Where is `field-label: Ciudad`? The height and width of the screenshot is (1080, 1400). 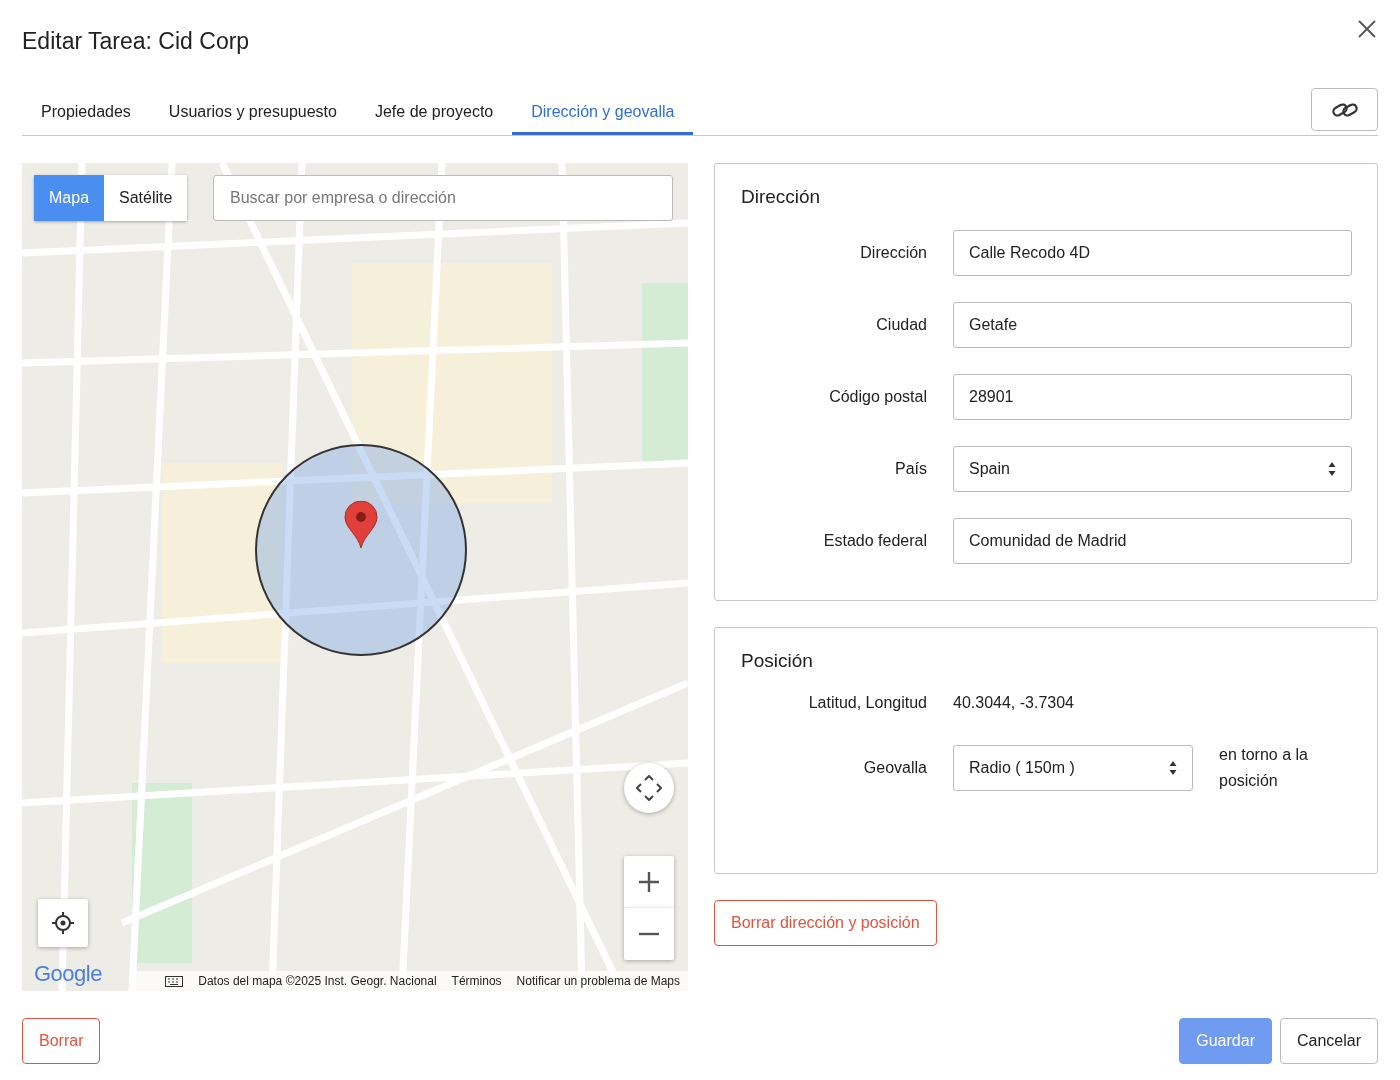 field-label: Ciudad is located at coordinates (901, 325).